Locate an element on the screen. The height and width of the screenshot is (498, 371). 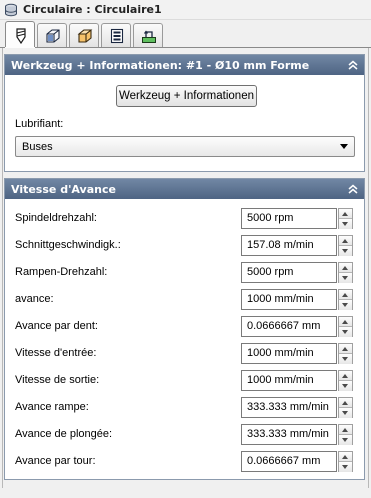
feed-row: Vitesse de sortie: 1000 mm/min is located at coordinates (184, 381).